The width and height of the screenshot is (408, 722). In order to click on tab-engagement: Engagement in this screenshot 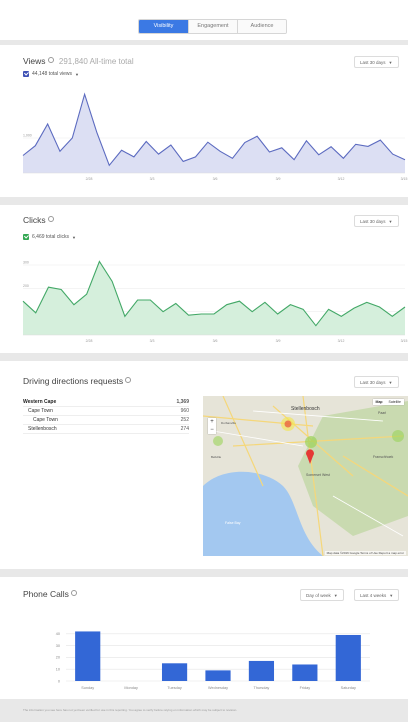, I will do `click(212, 26)`.